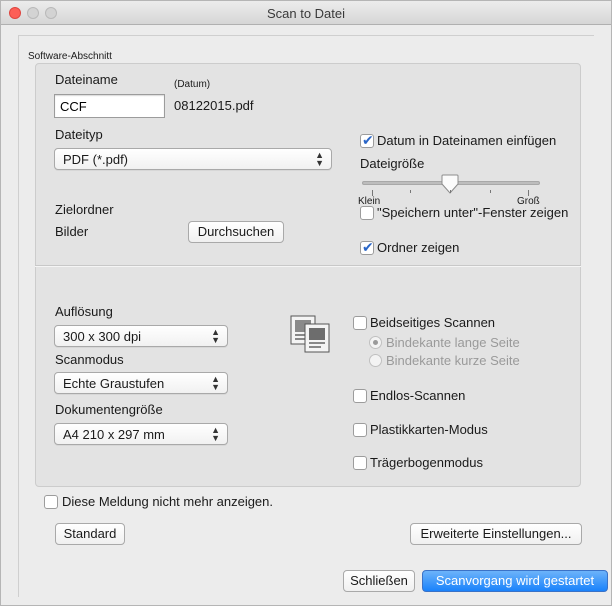 The image size is (612, 606). Describe the element at coordinates (310, 334) in the screenshot. I see `duplex-pages-icon` at that location.